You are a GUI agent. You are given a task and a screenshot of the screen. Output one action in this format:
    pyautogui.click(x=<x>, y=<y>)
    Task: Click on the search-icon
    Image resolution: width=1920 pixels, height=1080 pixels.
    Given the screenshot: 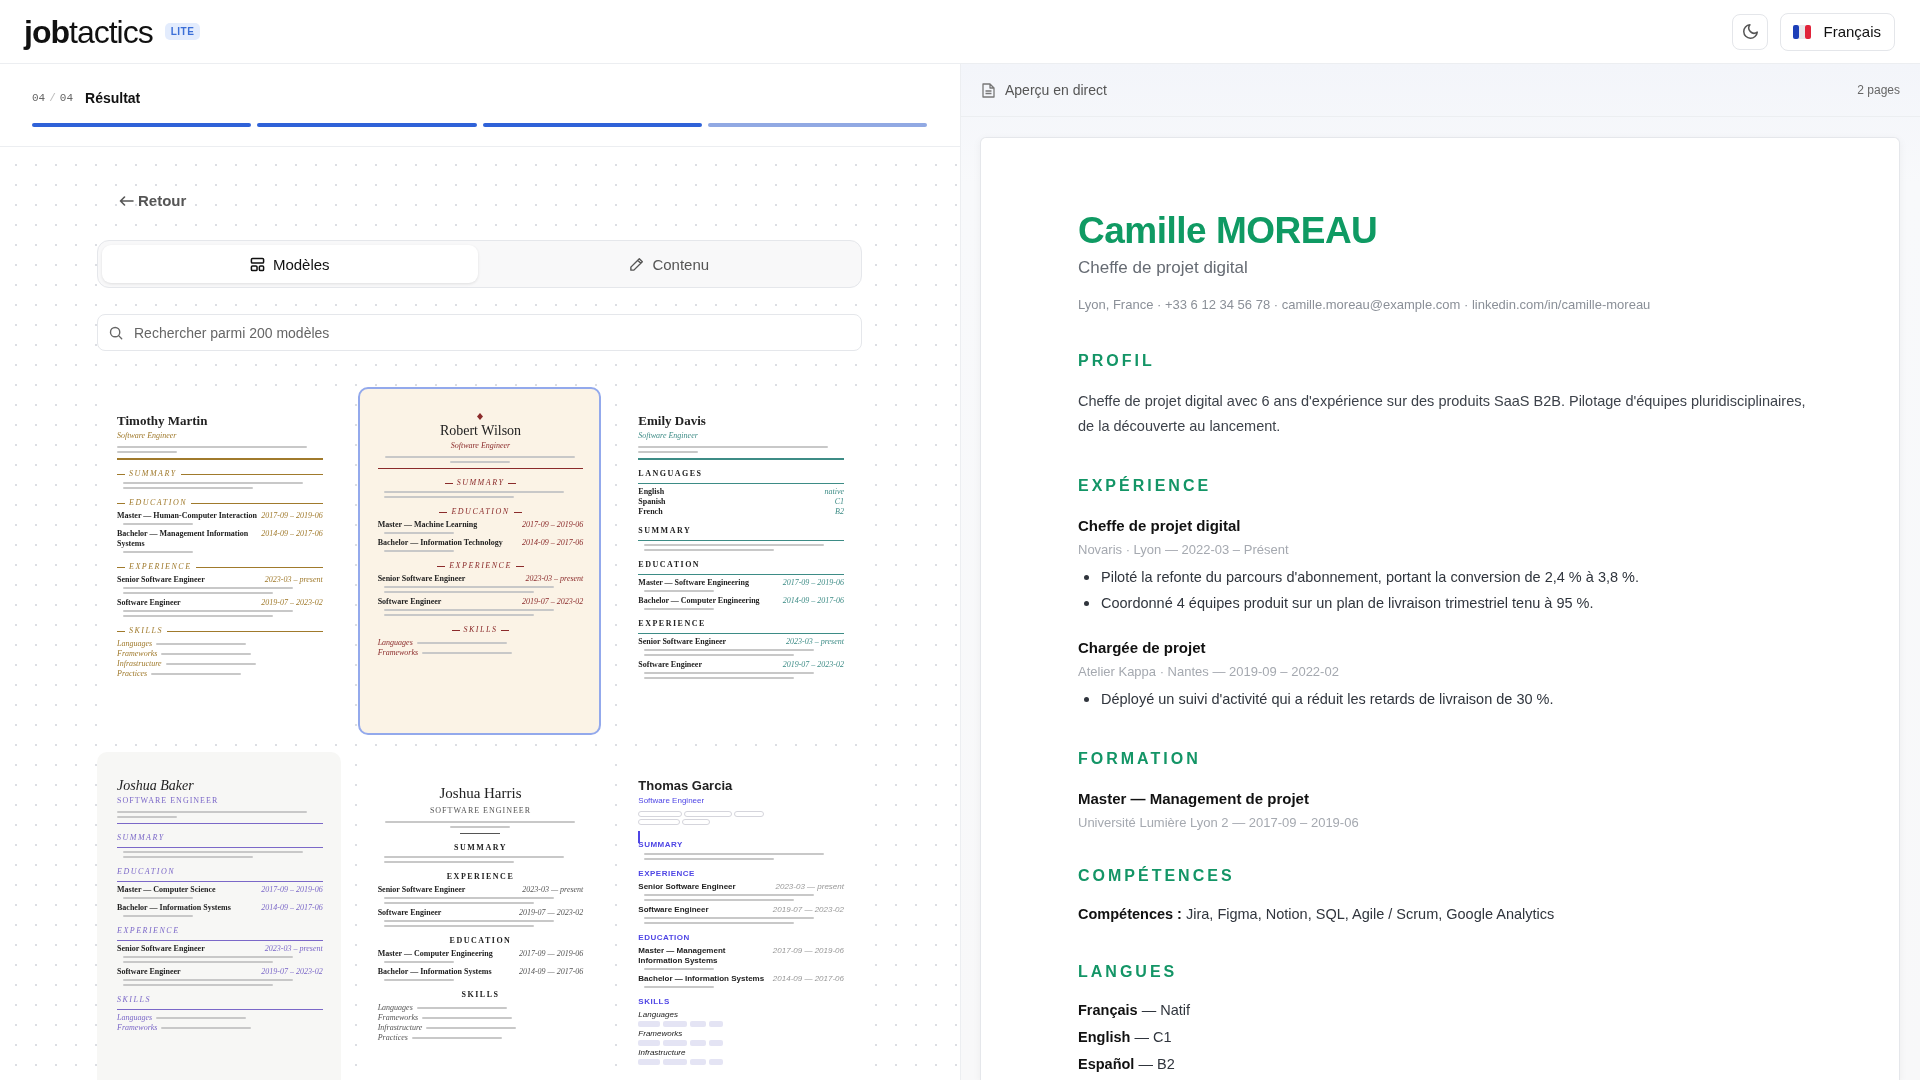 What is the action you would take?
    pyautogui.click(x=116, y=333)
    